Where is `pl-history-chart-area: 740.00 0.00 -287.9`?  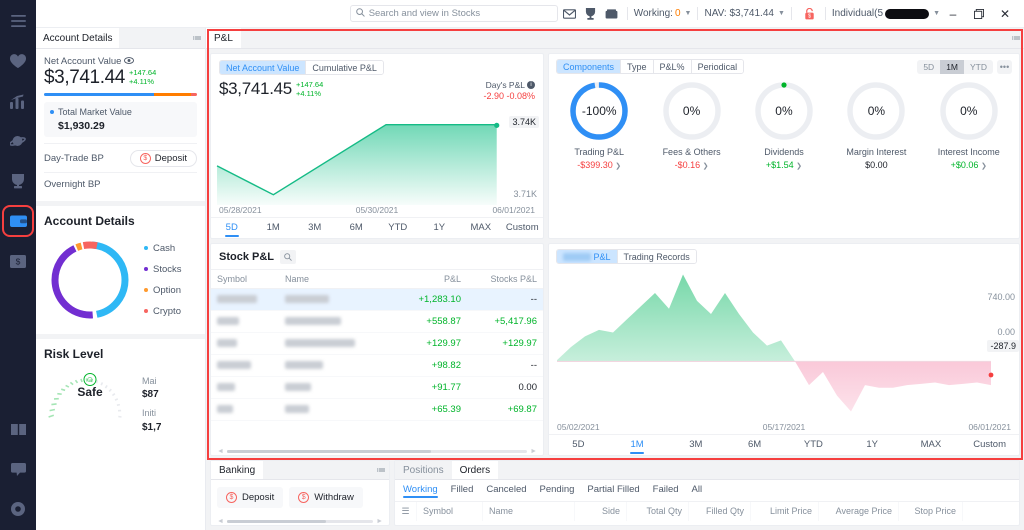
pl-history-chart-area: 740.00 0.00 -287.9 is located at coordinates (784, 343).